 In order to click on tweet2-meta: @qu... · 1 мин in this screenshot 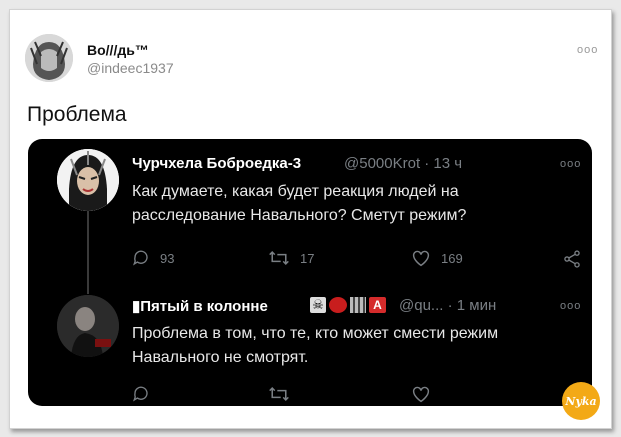, I will do `click(447, 305)`.